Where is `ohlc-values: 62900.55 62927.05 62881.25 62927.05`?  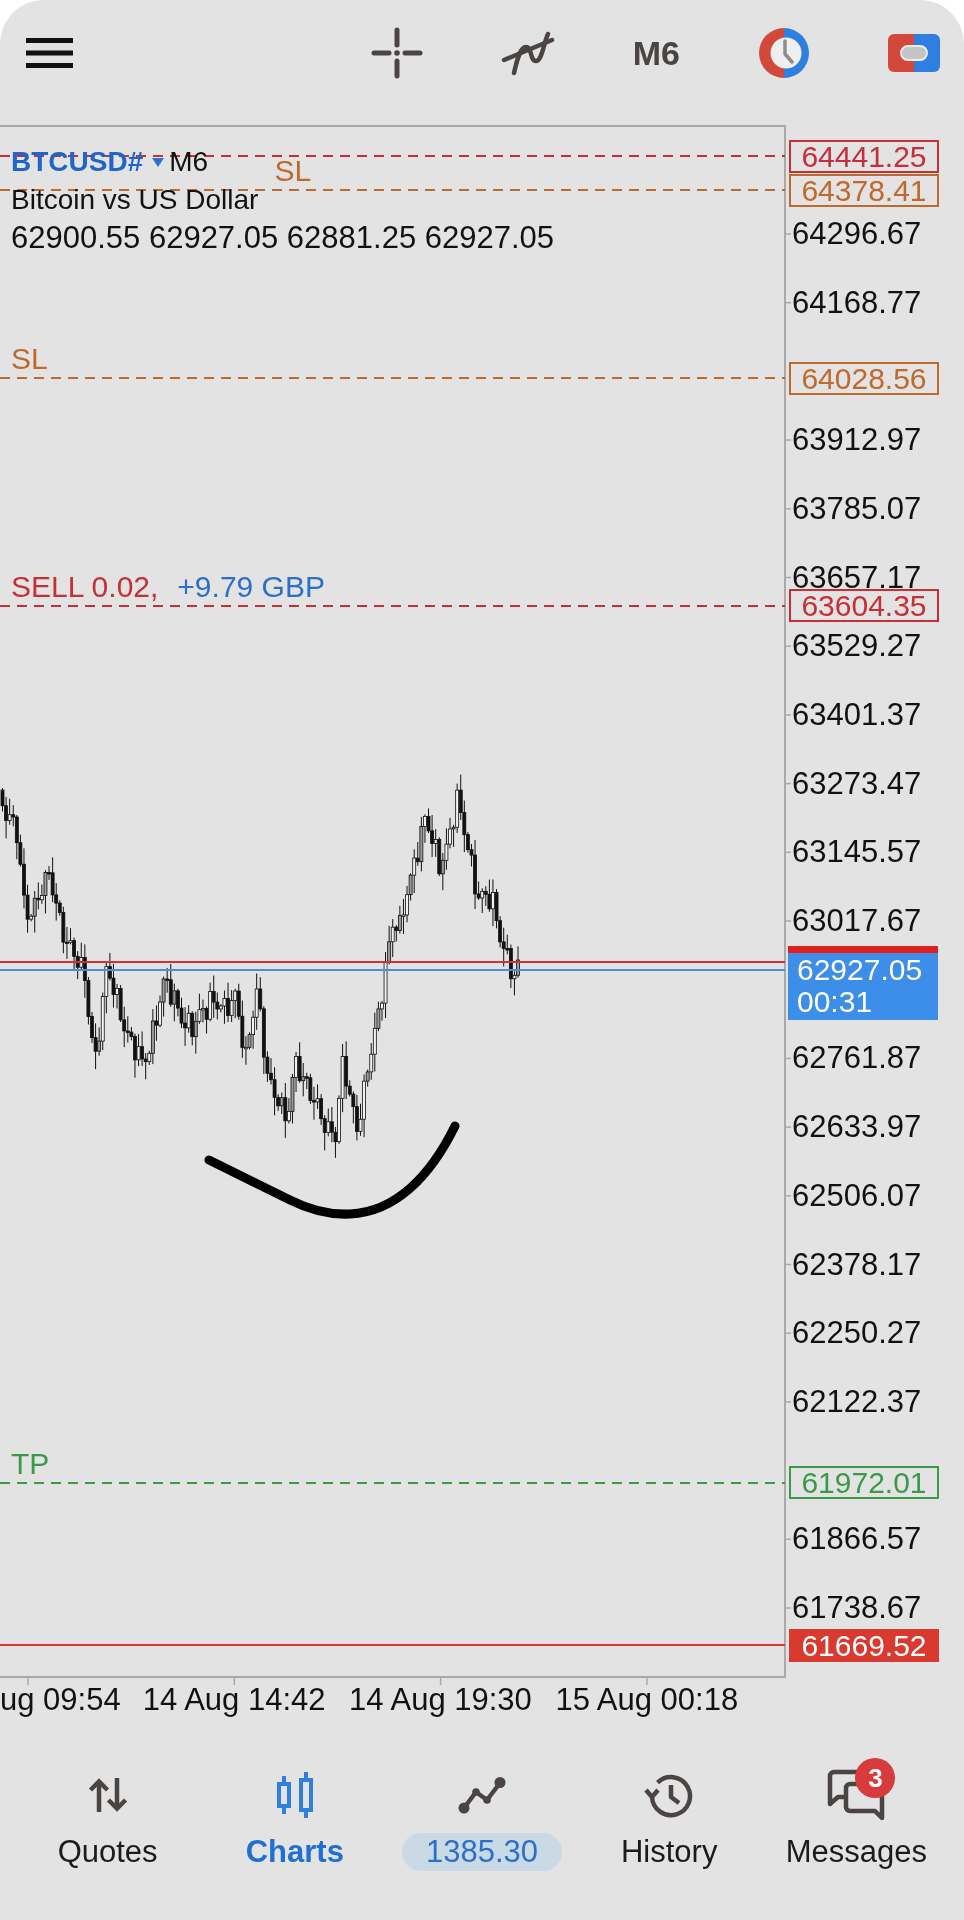
ohlc-values: 62900.55 62927.05 62881.25 62927.05 is located at coordinates (283, 238).